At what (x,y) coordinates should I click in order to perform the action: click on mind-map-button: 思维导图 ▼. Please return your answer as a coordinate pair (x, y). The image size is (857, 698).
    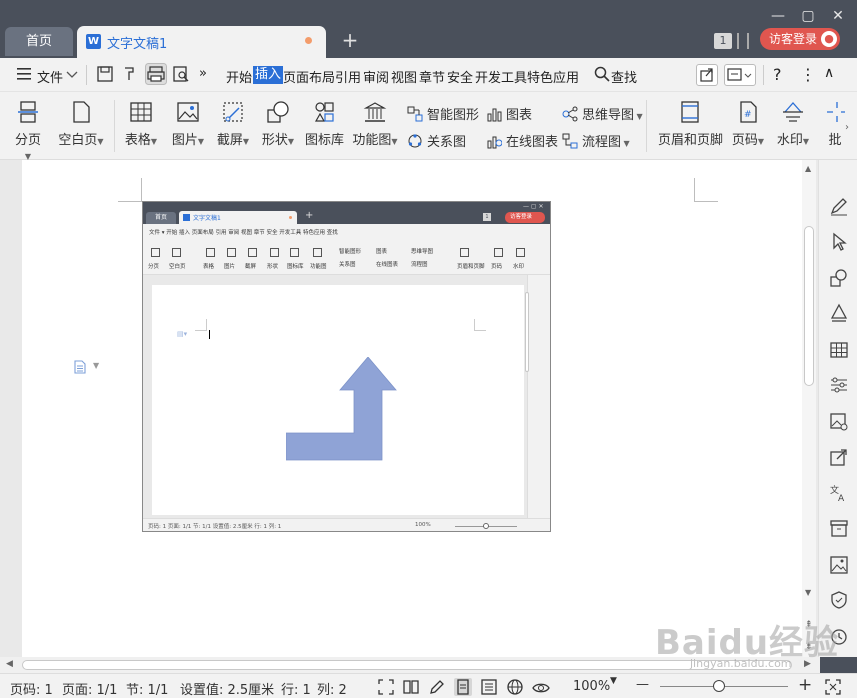
    Looking at the image, I should click on (602, 113).